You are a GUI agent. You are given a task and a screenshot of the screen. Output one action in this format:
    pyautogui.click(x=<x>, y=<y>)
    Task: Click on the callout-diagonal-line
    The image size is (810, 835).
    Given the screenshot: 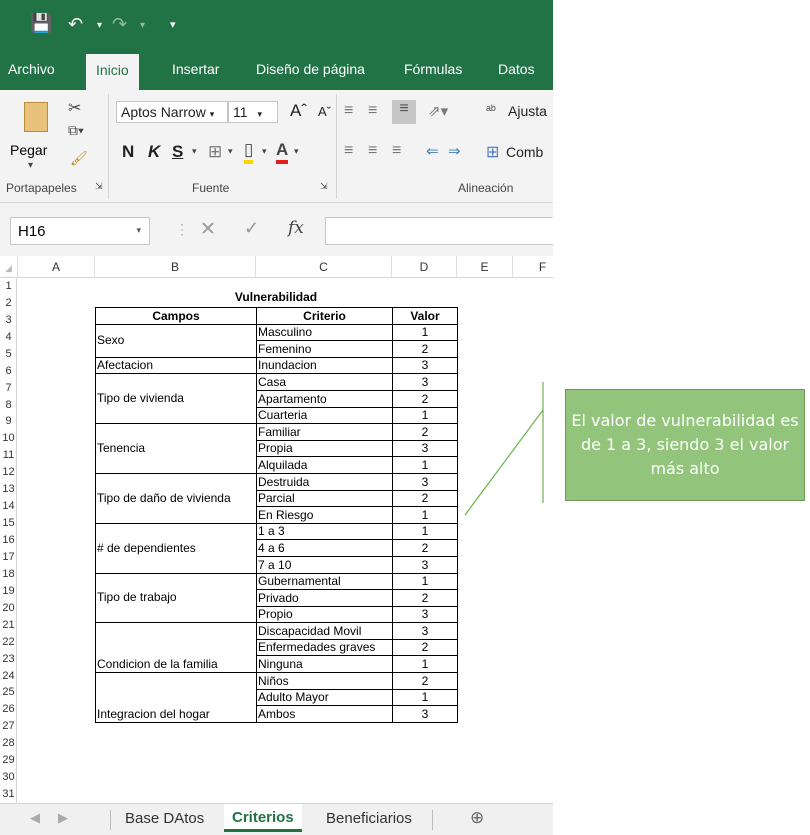 What is the action you would take?
    pyautogui.click(x=504, y=462)
    